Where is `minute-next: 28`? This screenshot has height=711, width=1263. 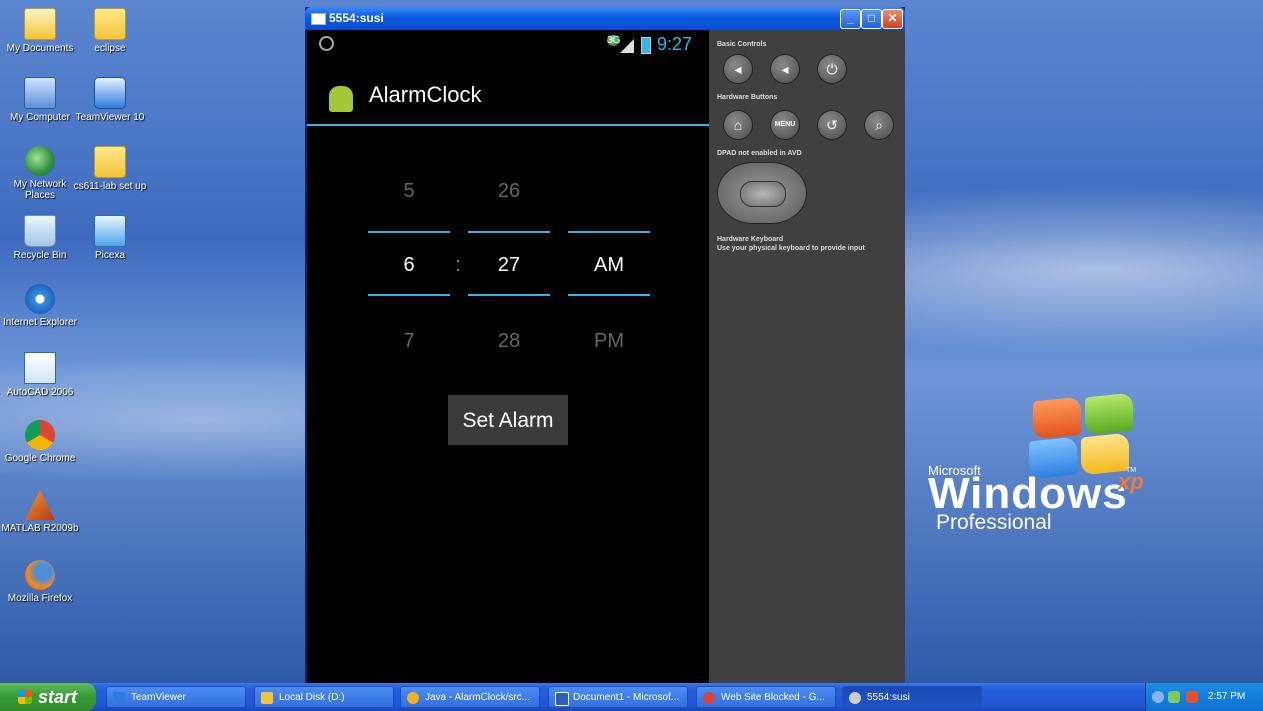 minute-next: 28 is located at coordinates (509, 341).